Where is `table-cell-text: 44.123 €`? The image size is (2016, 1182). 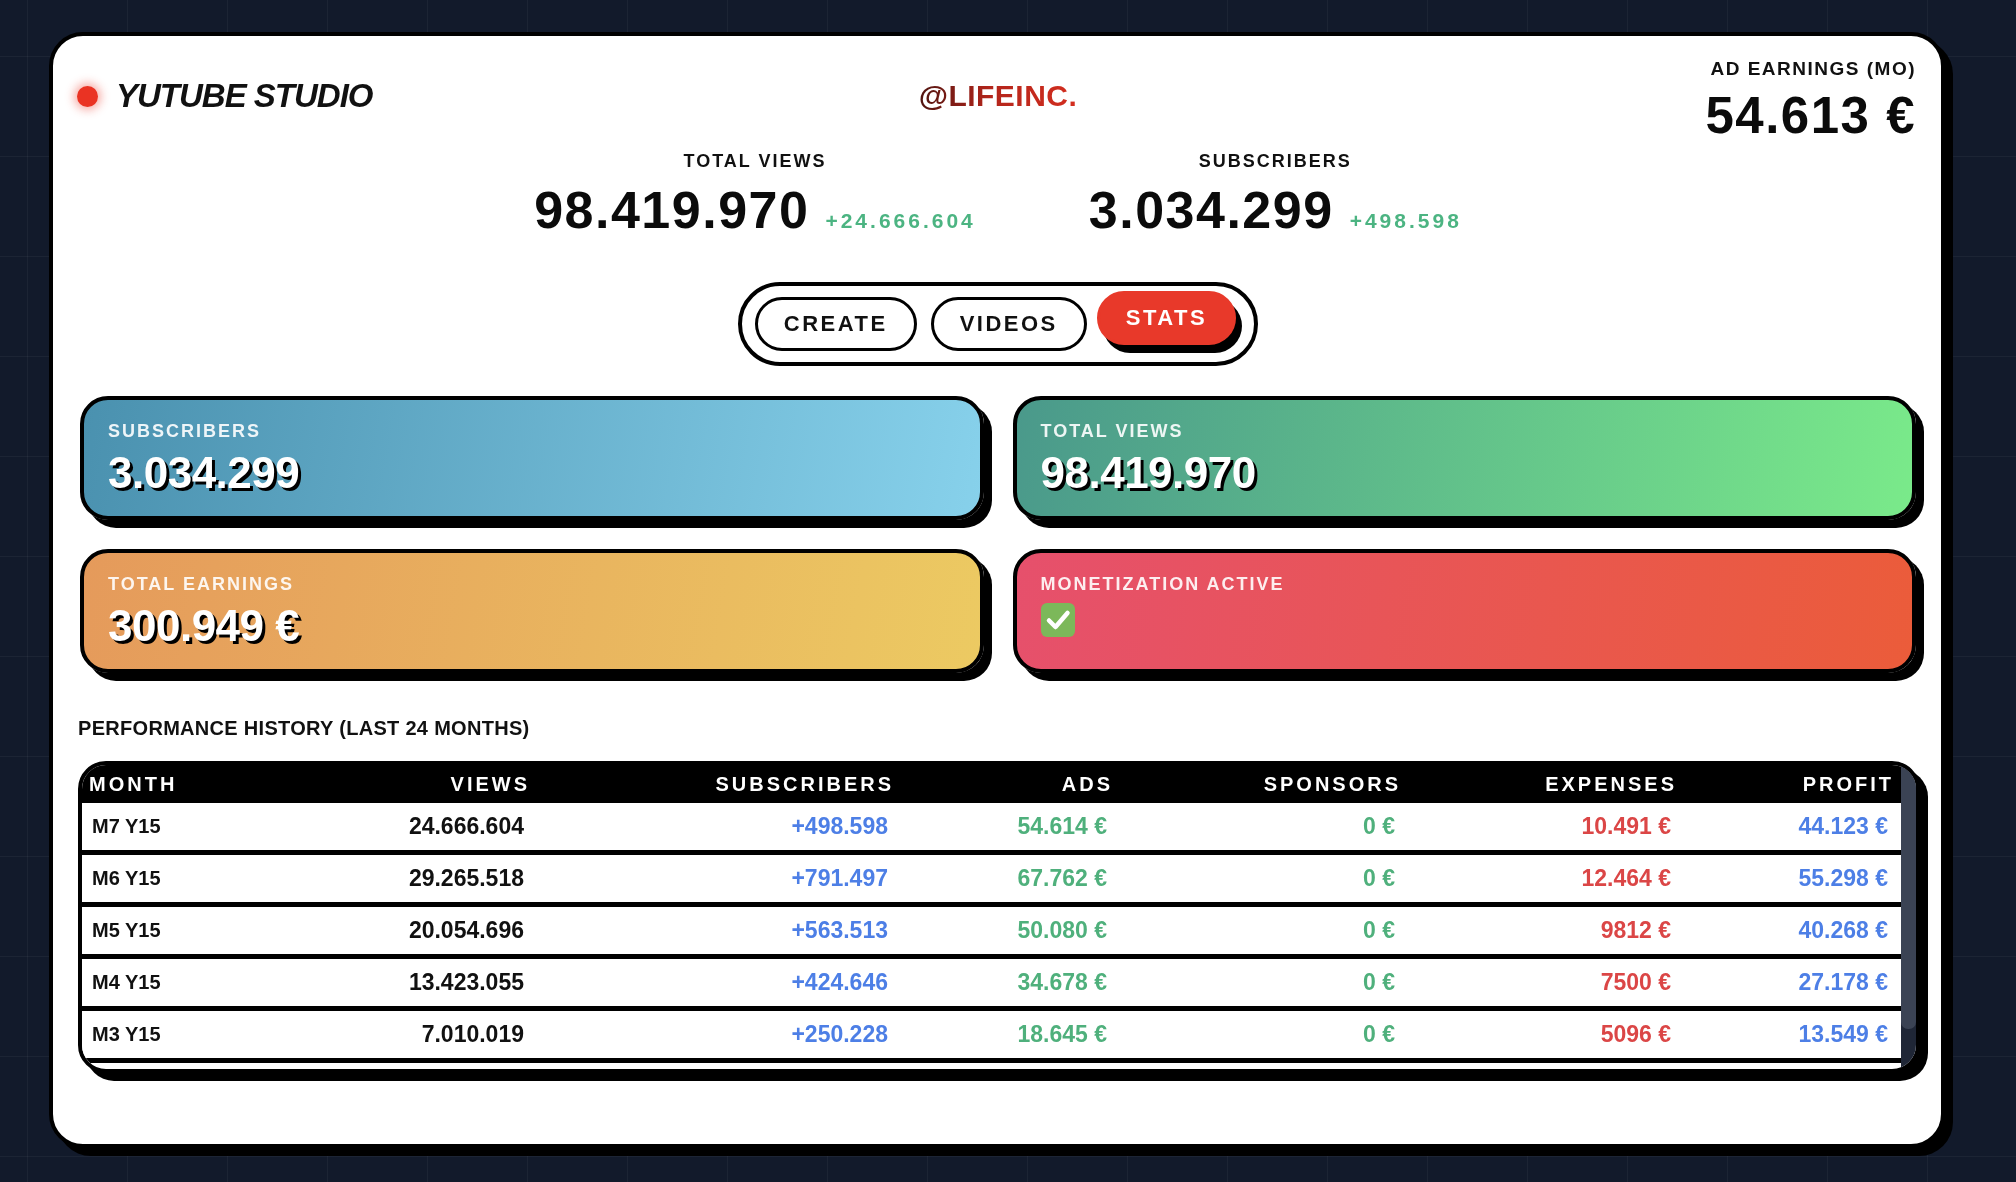
table-cell-text: 44.123 € is located at coordinates (1843, 826).